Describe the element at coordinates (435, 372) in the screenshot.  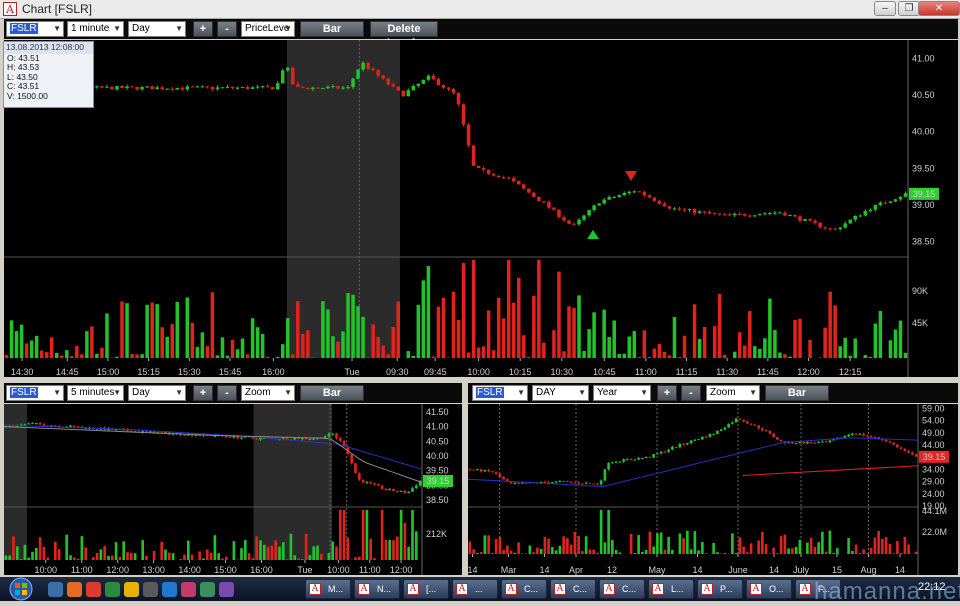
I see `time-label: 09:45` at that location.